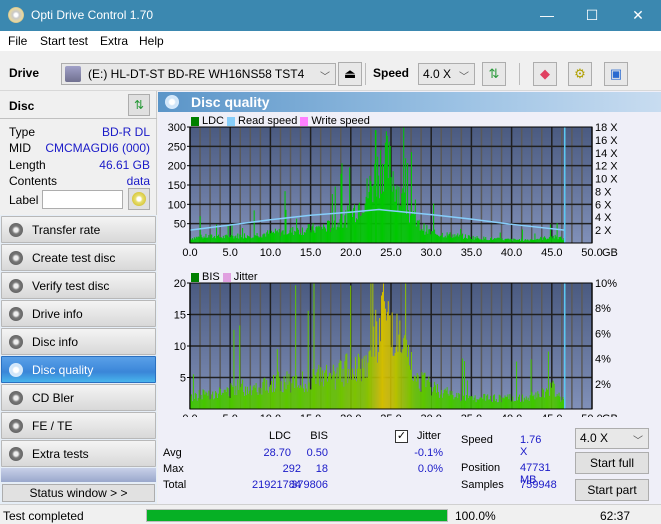 The image size is (661, 524). What do you see at coordinates (78, 369) in the screenshot?
I see `nav-disc-quality: Disc quality` at bounding box center [78, 369].